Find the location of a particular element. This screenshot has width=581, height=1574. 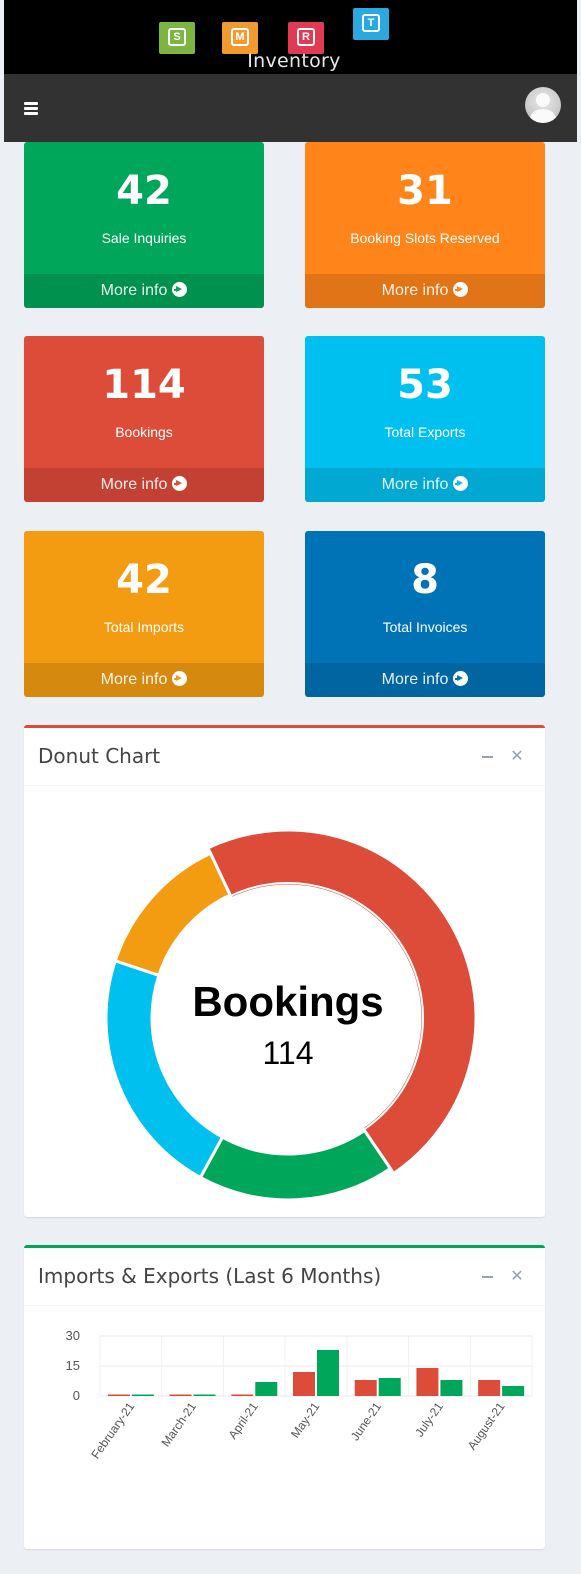

donut-slice-booking-slots-reserved is located at coordinates (173, 914).